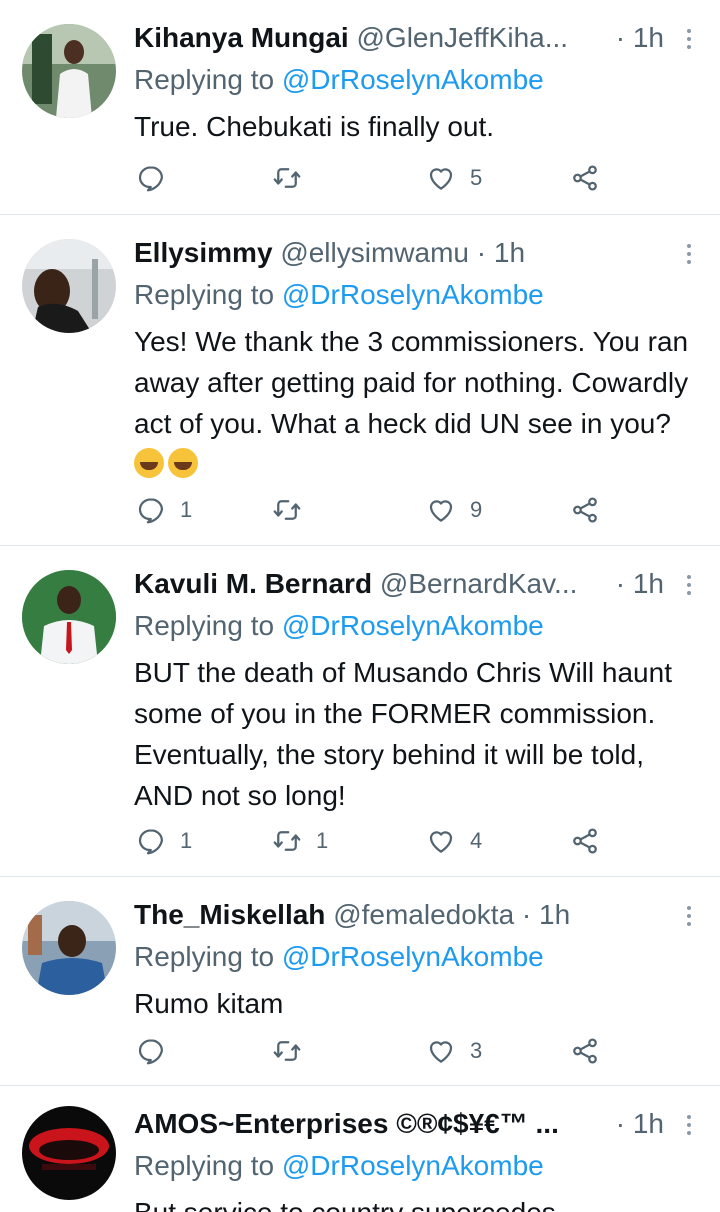 Image resolution: width=720 pixels, height=1212 pixels. Describe the element at coordinates (451, 914) in the screenshot. I see `user-handle: @femaledokta · 1h` at that location.